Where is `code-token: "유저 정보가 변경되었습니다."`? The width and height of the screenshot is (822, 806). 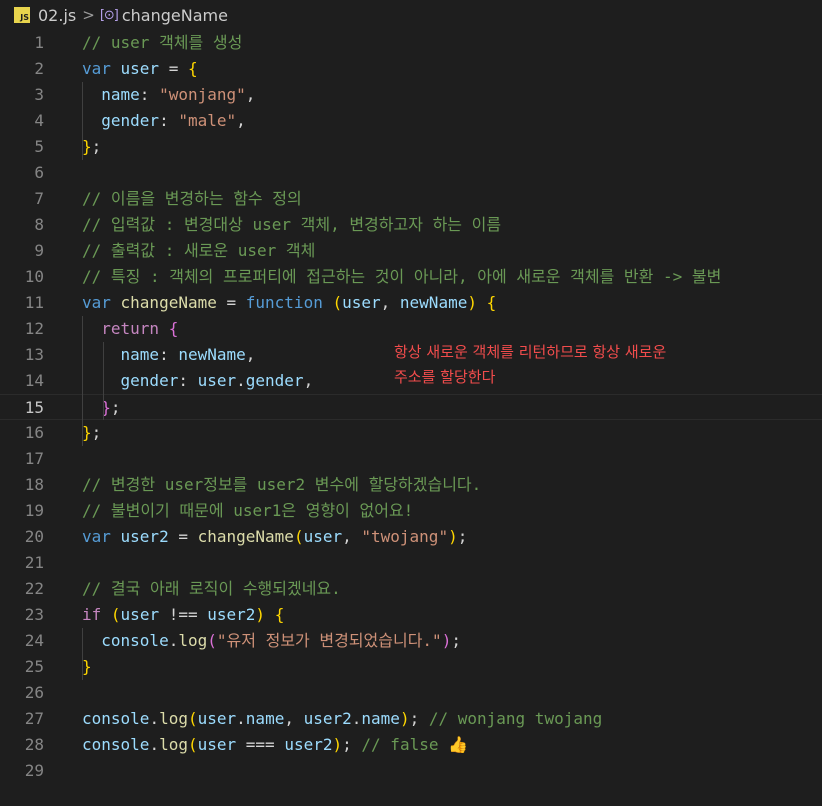 code-token: "유저 정보가 변경되었습니다." is located at coordinates (329, 640).